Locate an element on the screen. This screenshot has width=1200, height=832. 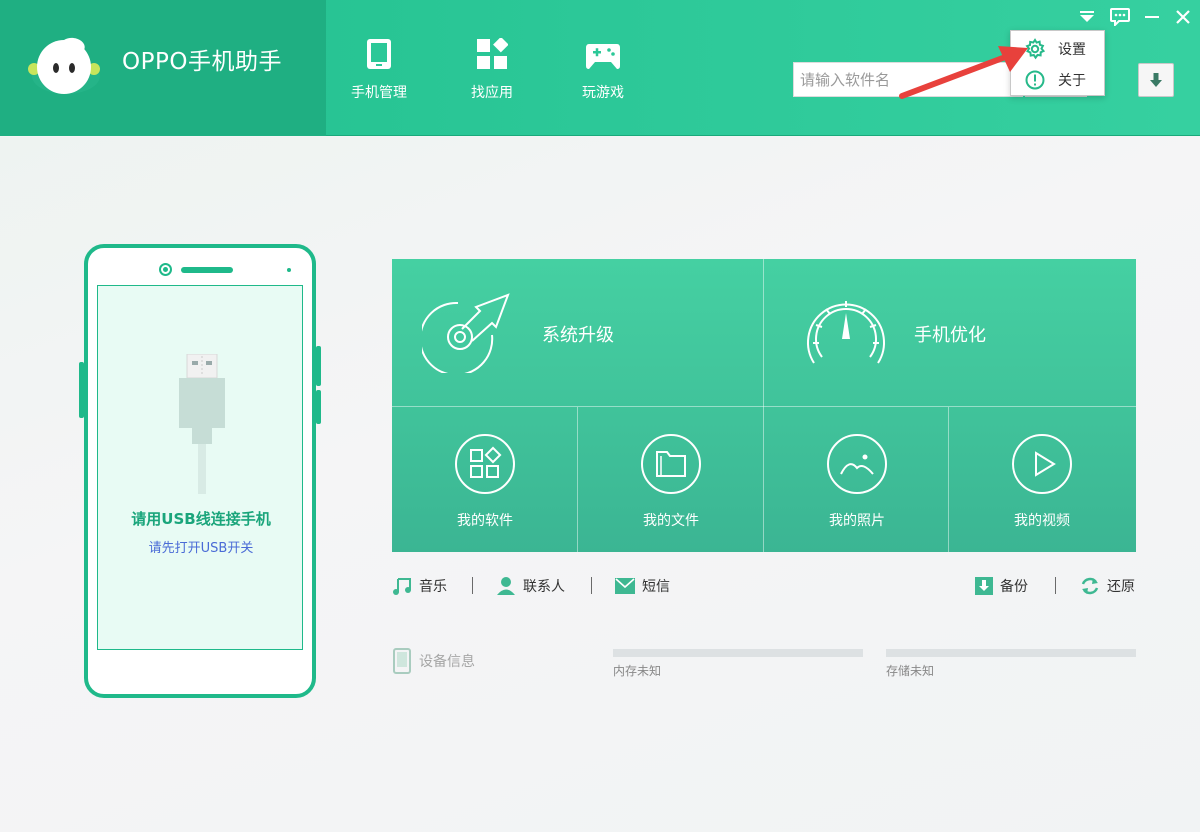
menu-item-label: 设置 is located at coordinates (1072, 50).